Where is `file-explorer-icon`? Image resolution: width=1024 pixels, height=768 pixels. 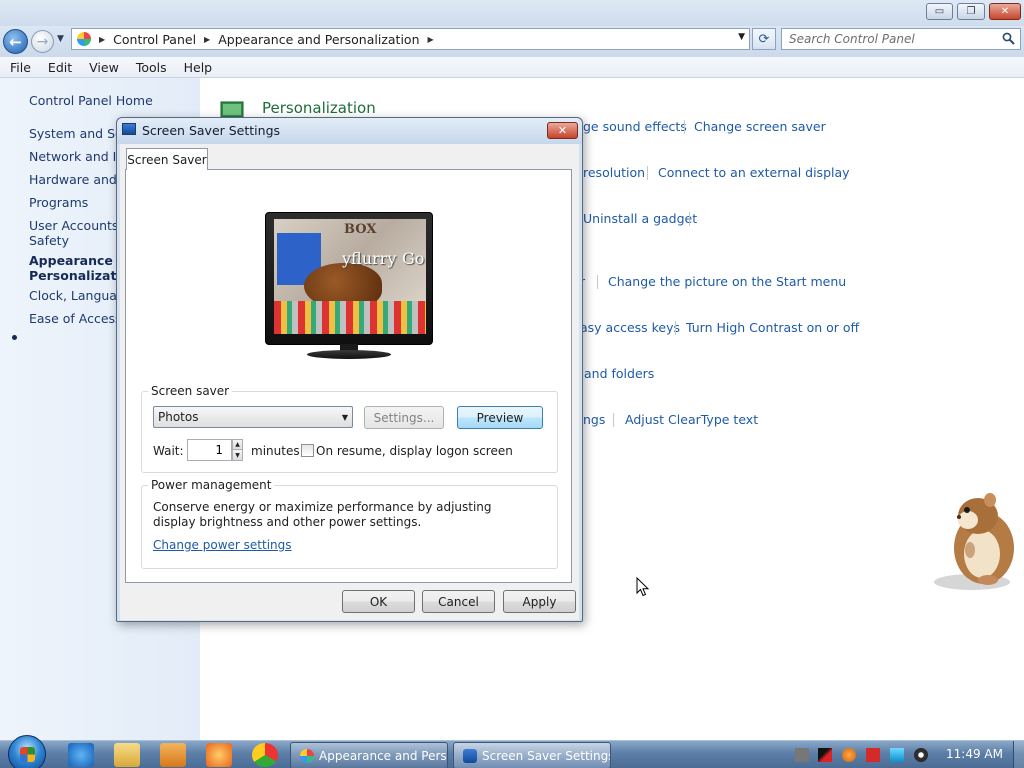 file-explorer-icon is located at coordinates (127, 755).